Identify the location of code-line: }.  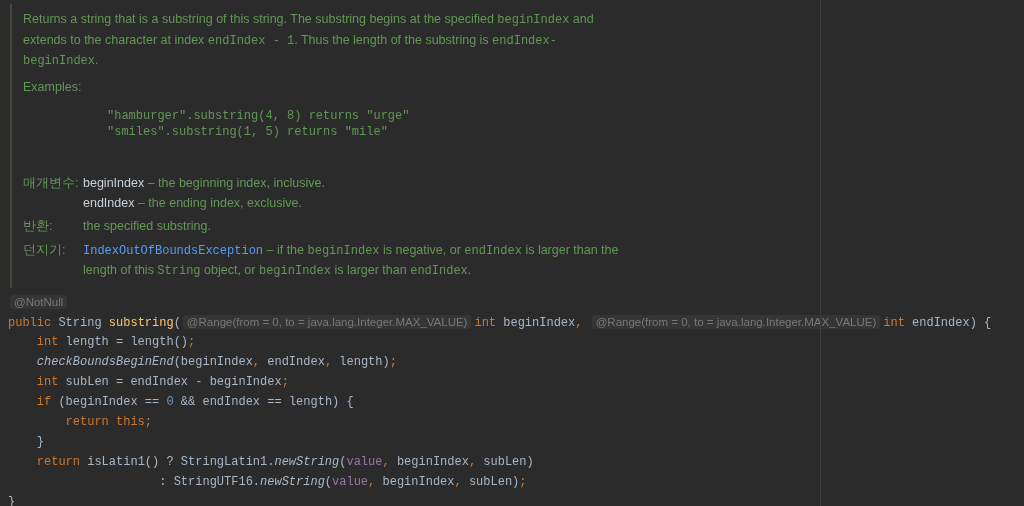
(39, 442).